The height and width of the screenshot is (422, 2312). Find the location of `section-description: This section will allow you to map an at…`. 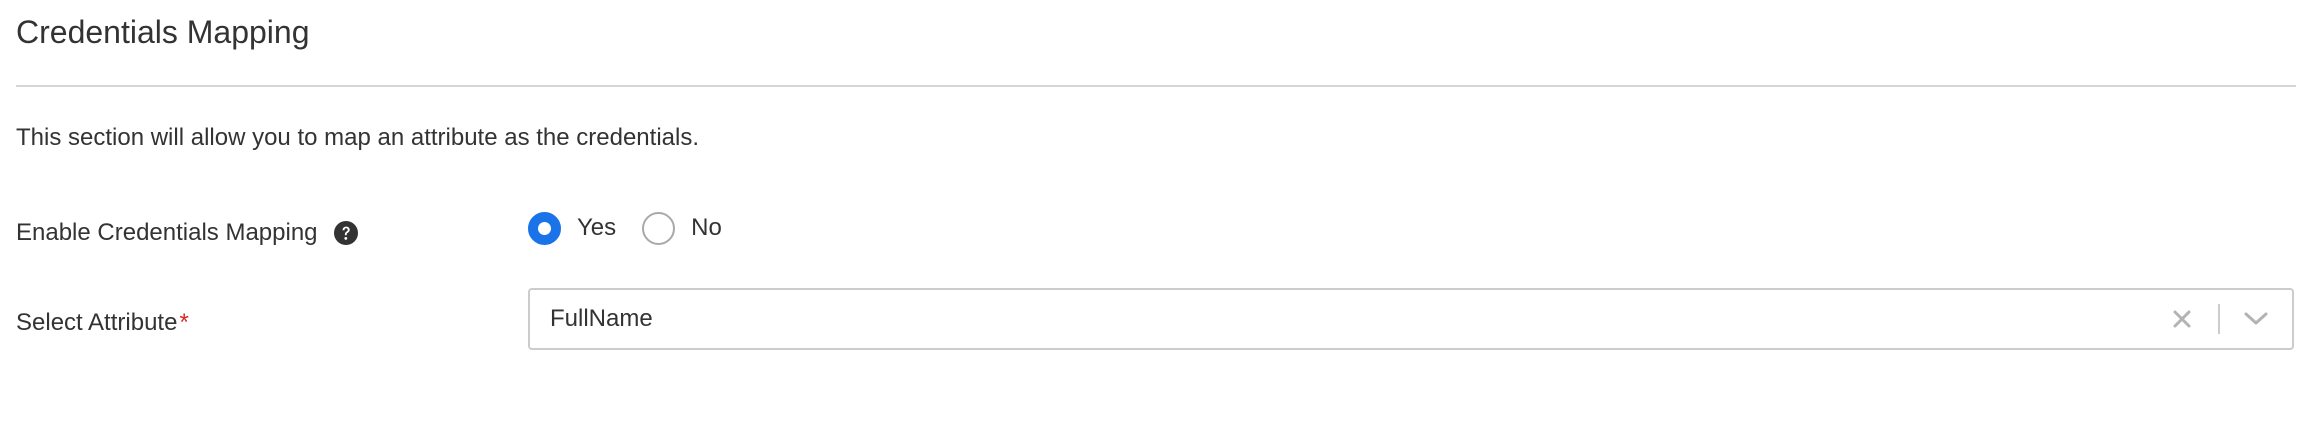

section-description: This section will allow you to map an at… is located at coordinates (358, 137).